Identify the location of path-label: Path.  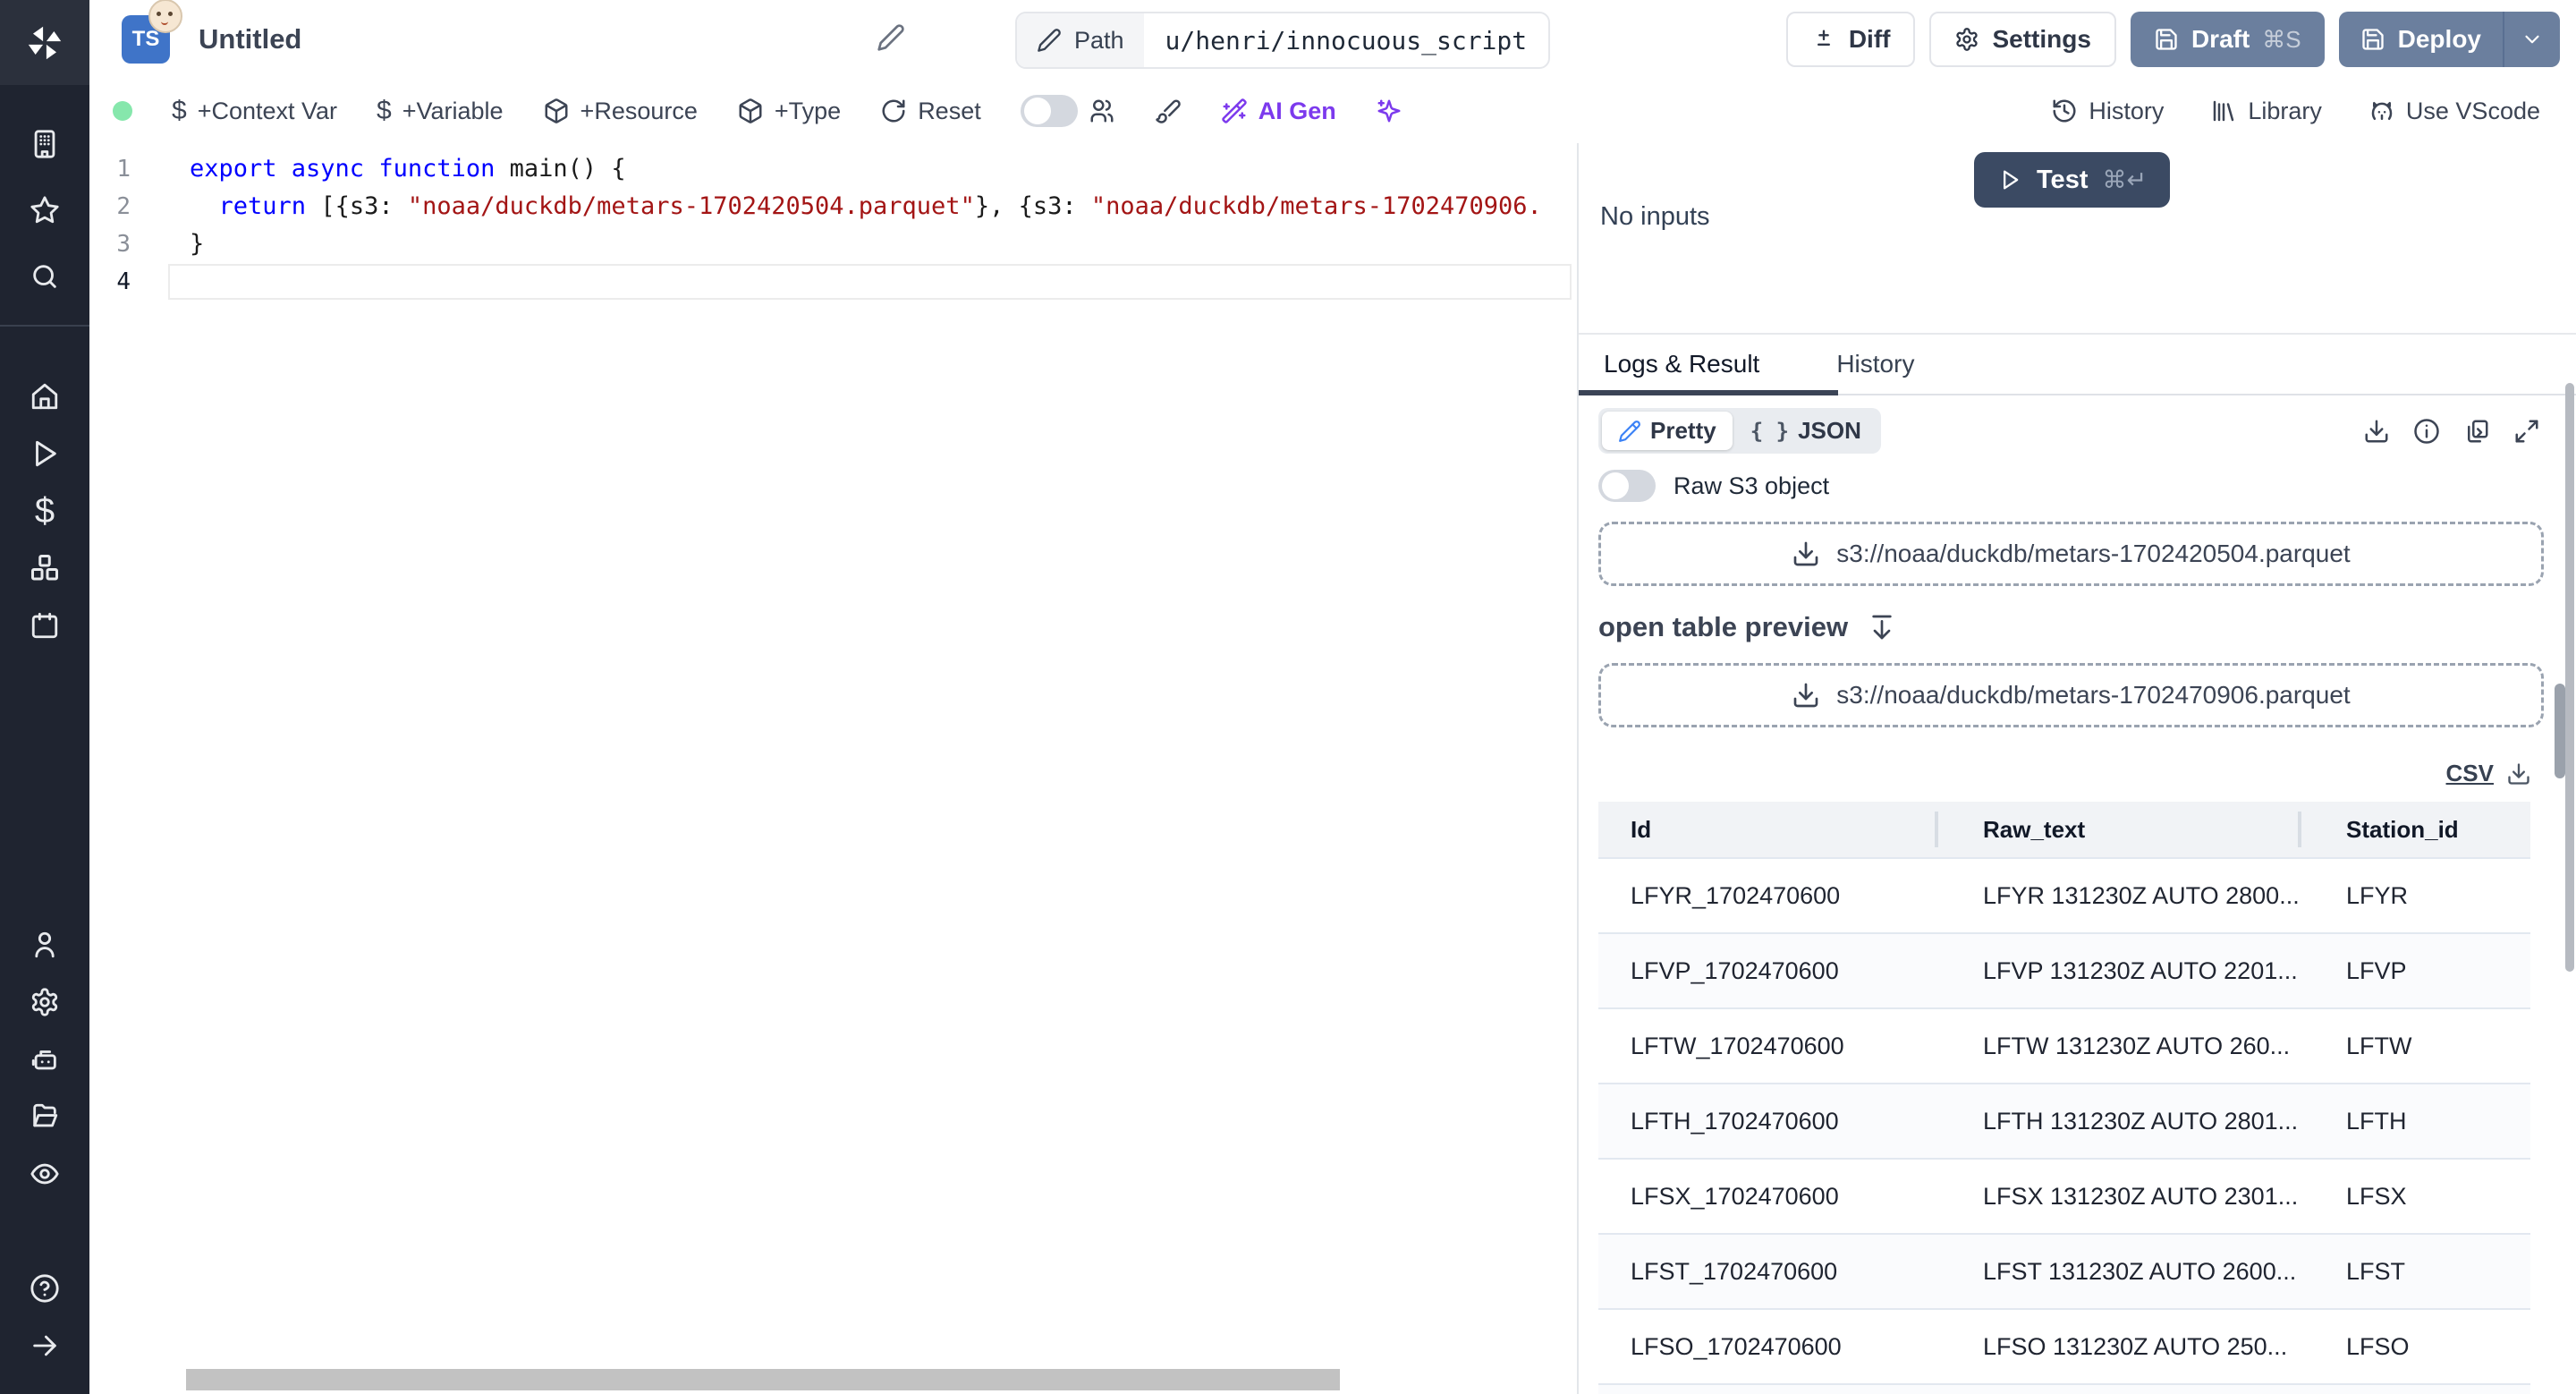
(1099, 40).